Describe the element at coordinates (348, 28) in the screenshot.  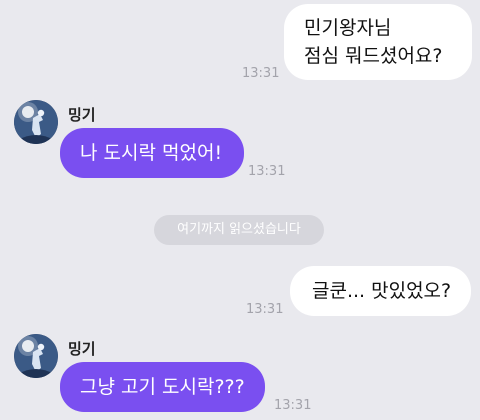
I see `message-line: 민기왕자님` at that location.